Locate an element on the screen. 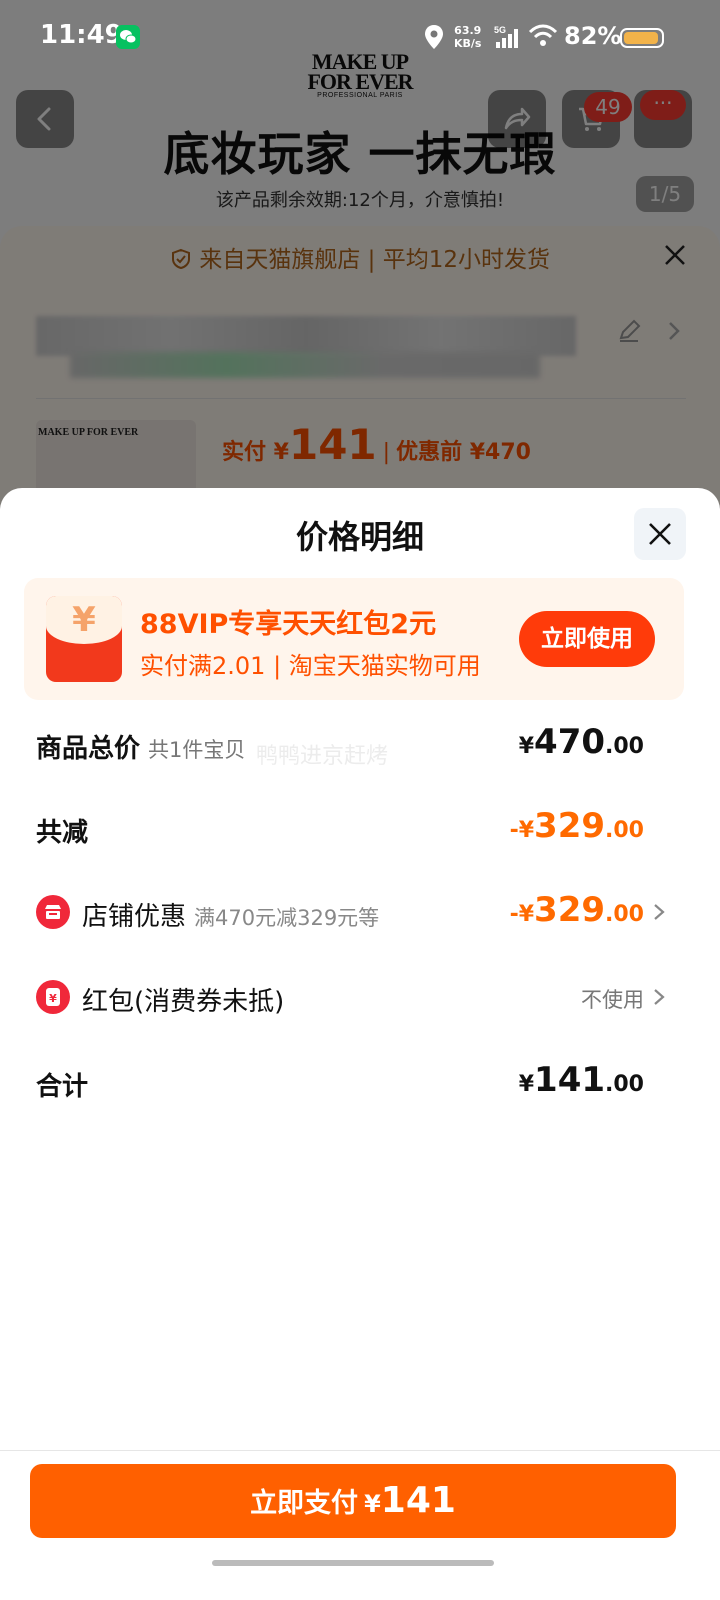 The height and width of the screenshot is (1600, 720). wifi-icon is located at coordinates (543, 35).